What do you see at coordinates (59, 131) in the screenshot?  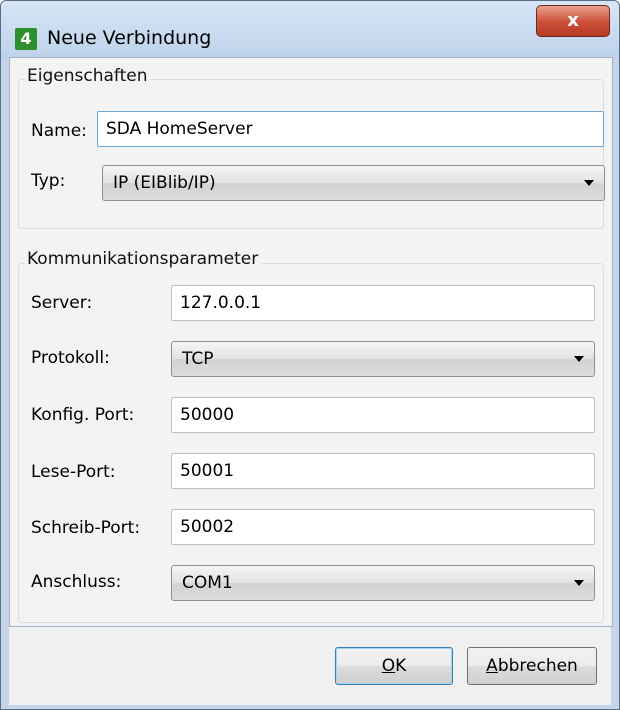 I see `name-label: Name:` at bounding box center [59, 131].